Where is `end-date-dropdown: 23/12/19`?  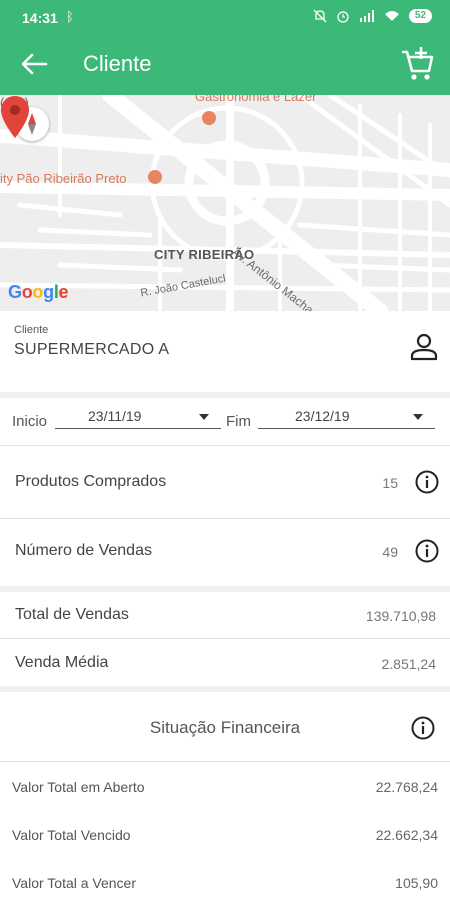 end-date-dropdown: 23/12/19 is located at coordinates (346, 418).